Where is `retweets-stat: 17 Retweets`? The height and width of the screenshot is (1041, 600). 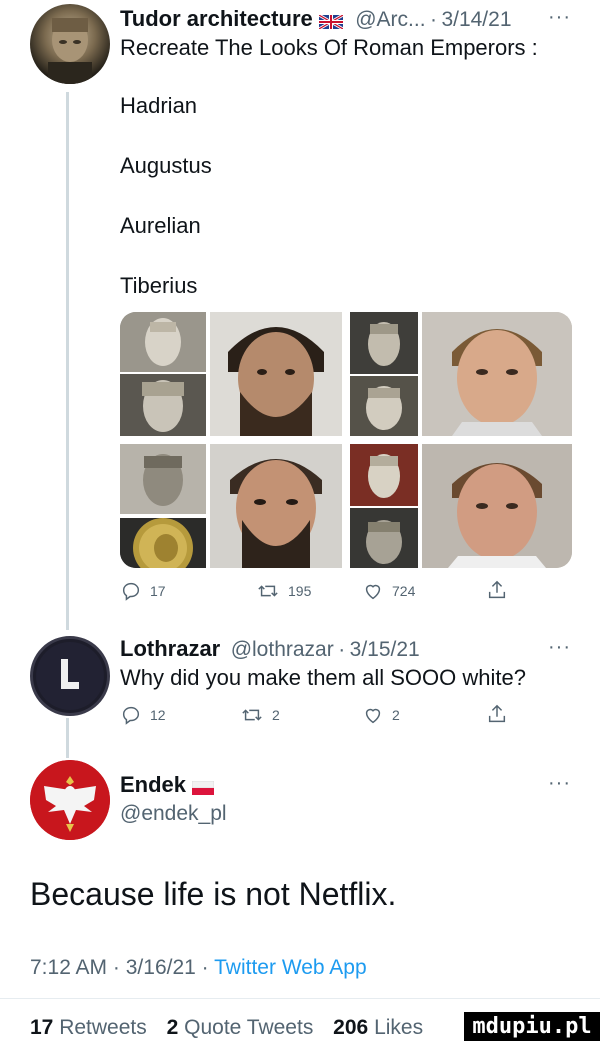 retweets-stat: 17 Retweets is located at coordinates (88, 1027).